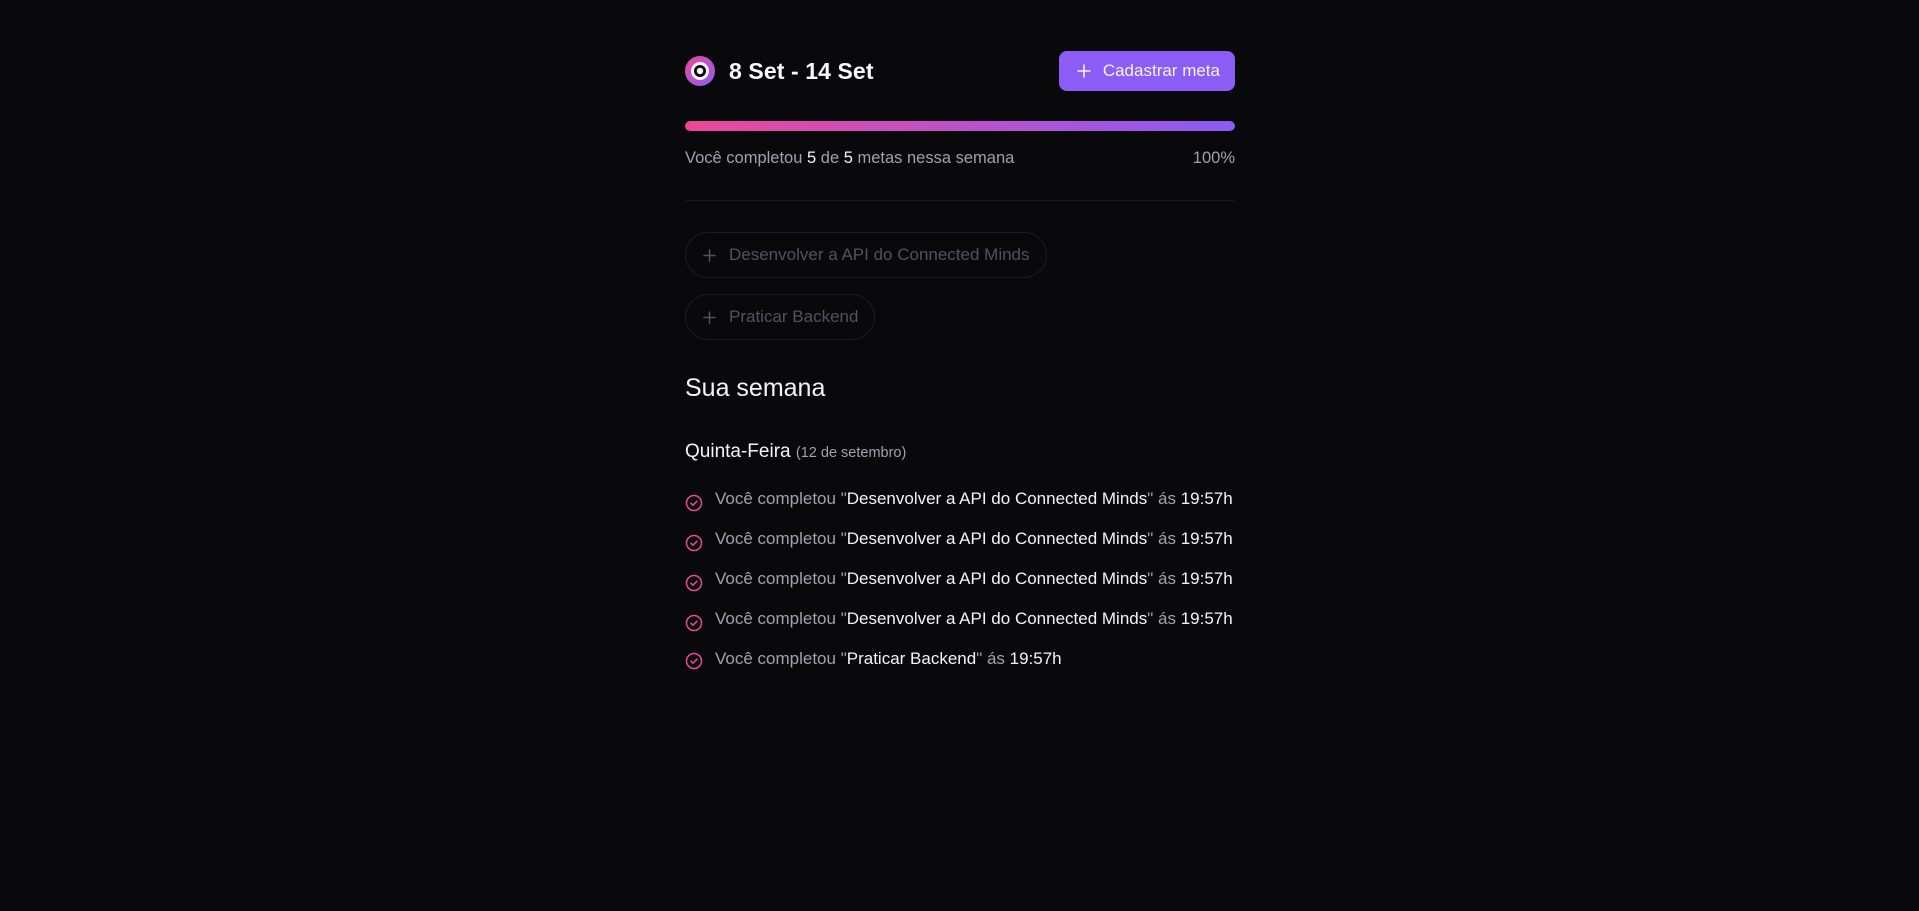 The image size is (1919, 911). Describe the element at coordinates (746, 158) in the screenshot. I see `progress-text-prefix: Você completou` at that location.